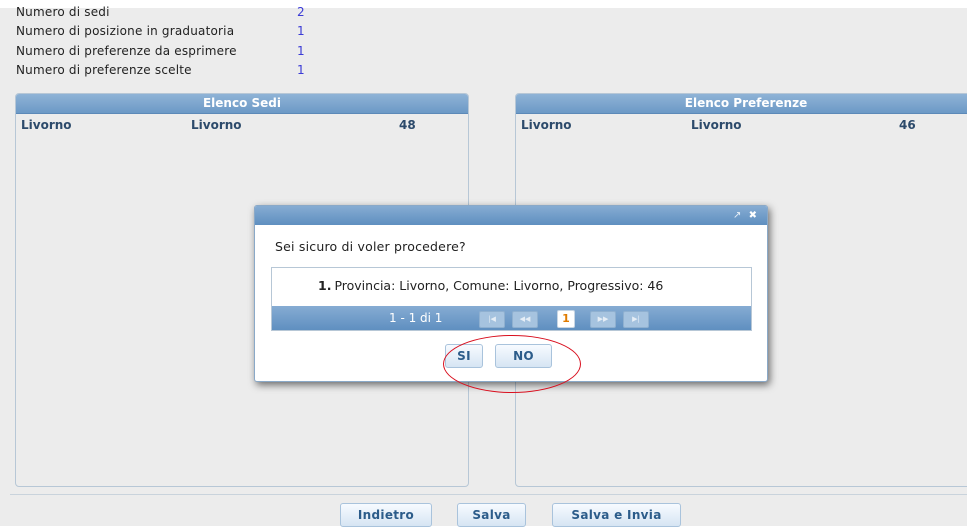  Describe the element at coordinates (370, 246) in the screenshot. I see `dialog-message: Sei sicuro di voler procedere?` at that location.